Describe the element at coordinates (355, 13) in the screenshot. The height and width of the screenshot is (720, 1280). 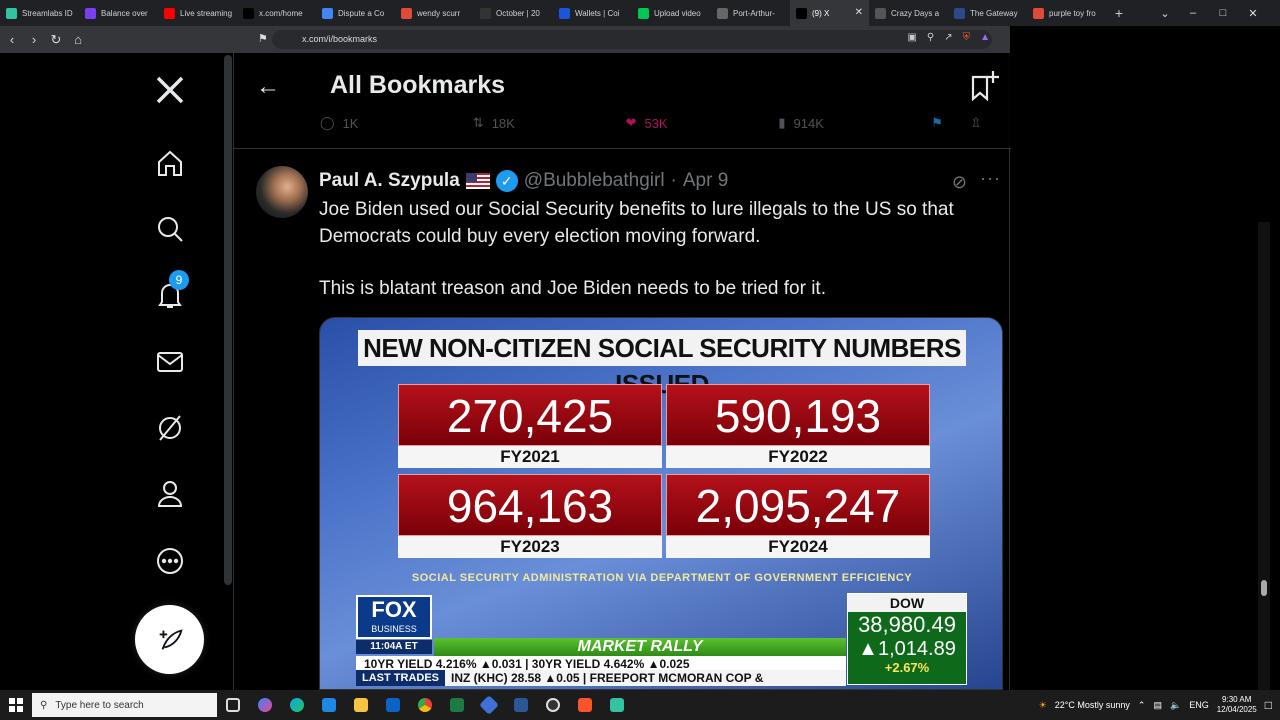
I see `browser-tab: Dispute a Co` at that location.